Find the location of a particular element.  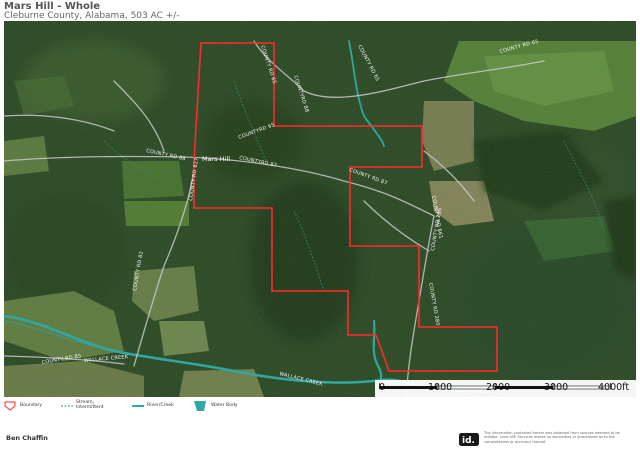

property-name-label: Mars Hill is located at coordinates (216, 159).